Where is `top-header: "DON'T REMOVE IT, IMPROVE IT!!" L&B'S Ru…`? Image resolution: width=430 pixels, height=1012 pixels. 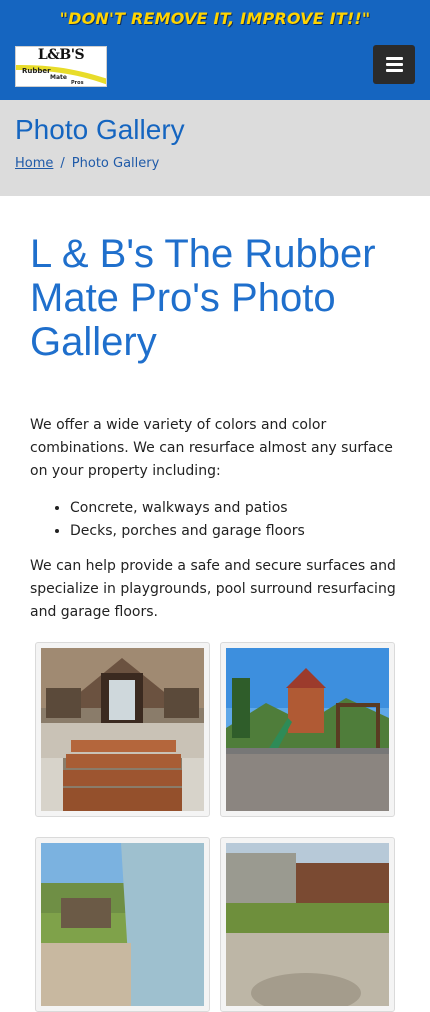
top-header: "DON'T REMOVE IT, IMPROVE IT!!" L&B'S Ru… is located at coordinates (215, 50).